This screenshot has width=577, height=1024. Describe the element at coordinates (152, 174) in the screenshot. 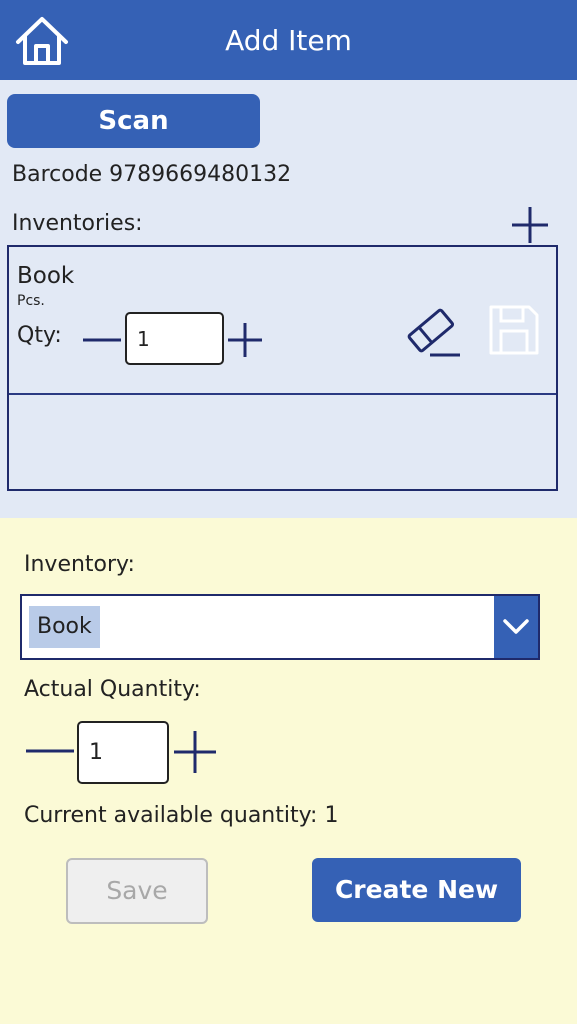

I see `barcode-text: Barcode 9789669480132` at that location.